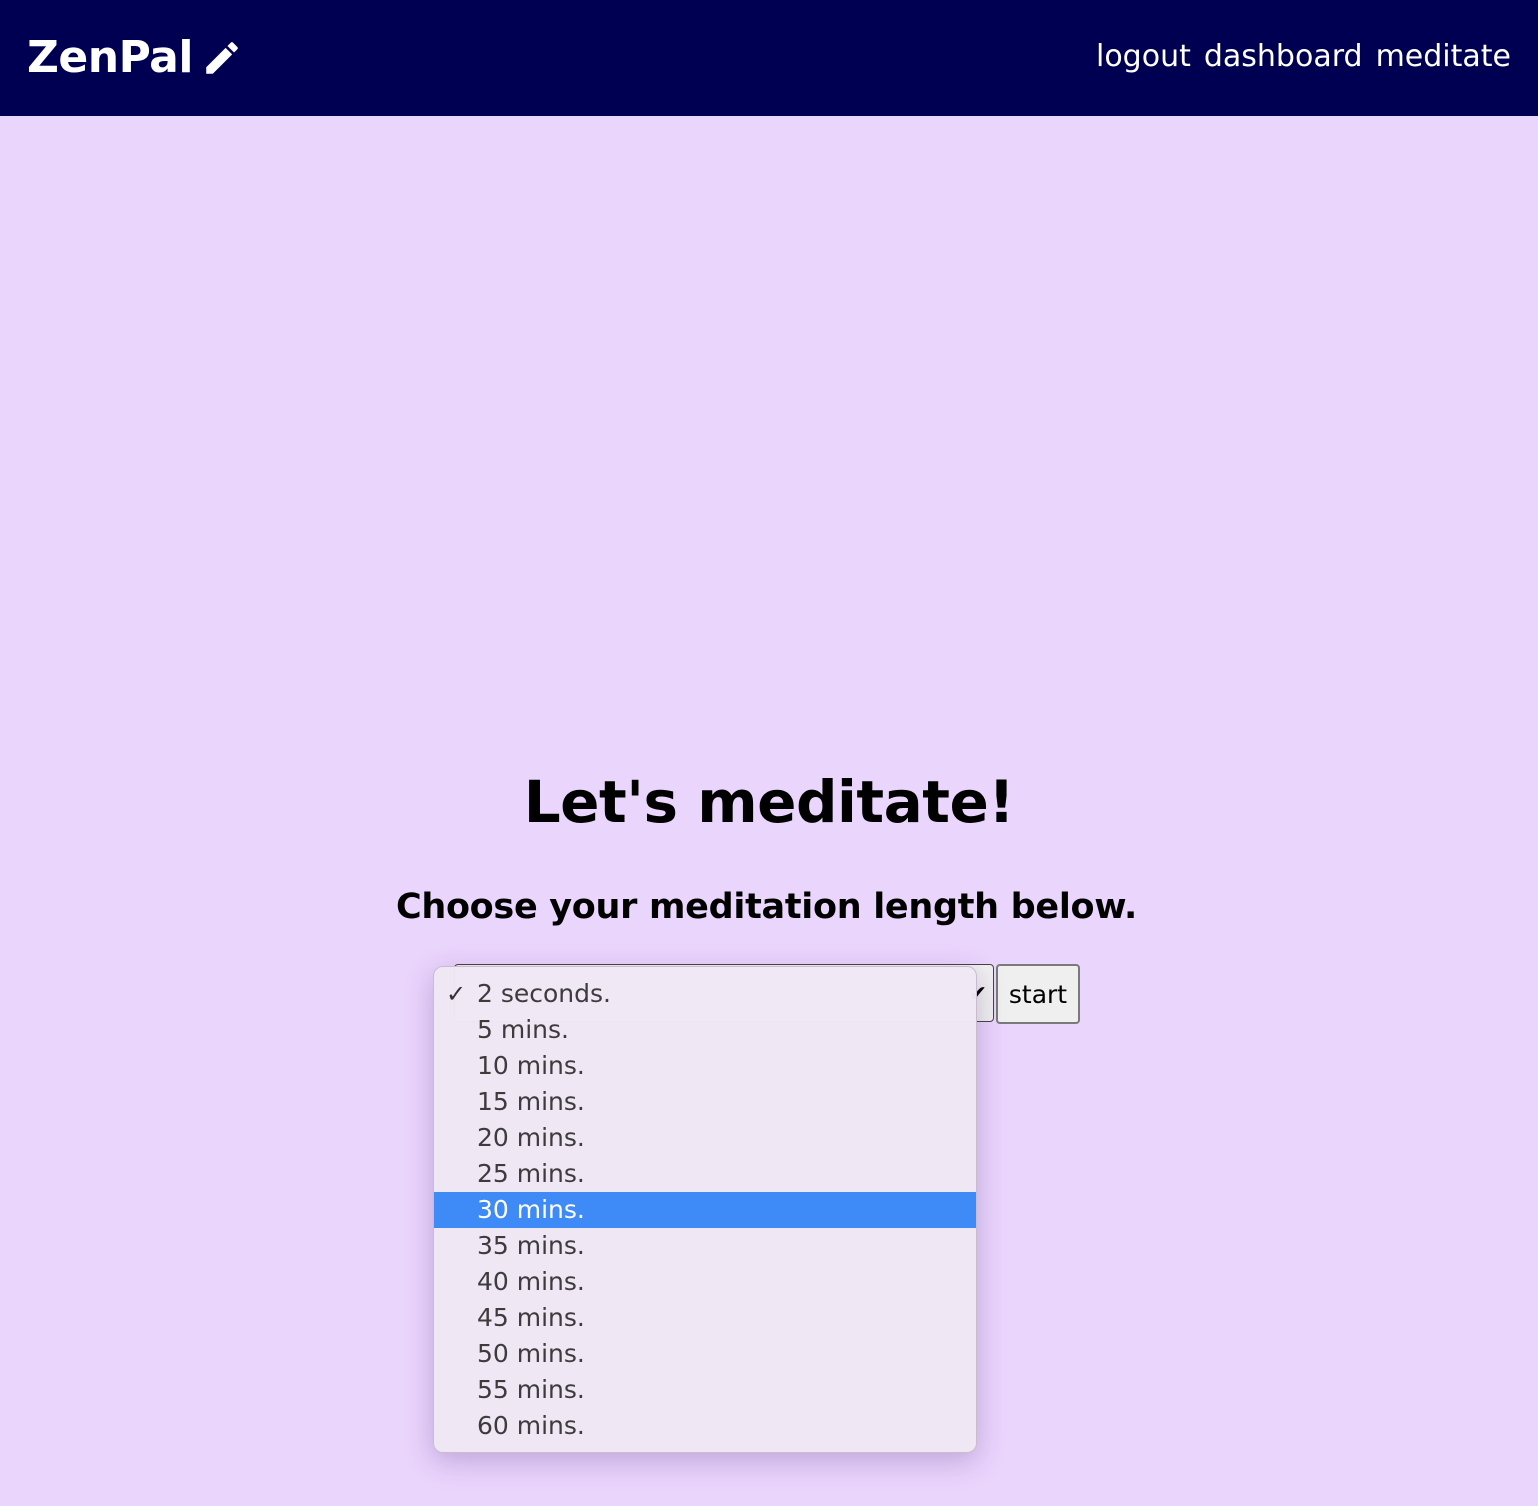 This screenshot has width=1538, height=1506. Describe the element at coordinates (110, 57) in the screenshot. I see `brand-name: ZenPal` at that location.